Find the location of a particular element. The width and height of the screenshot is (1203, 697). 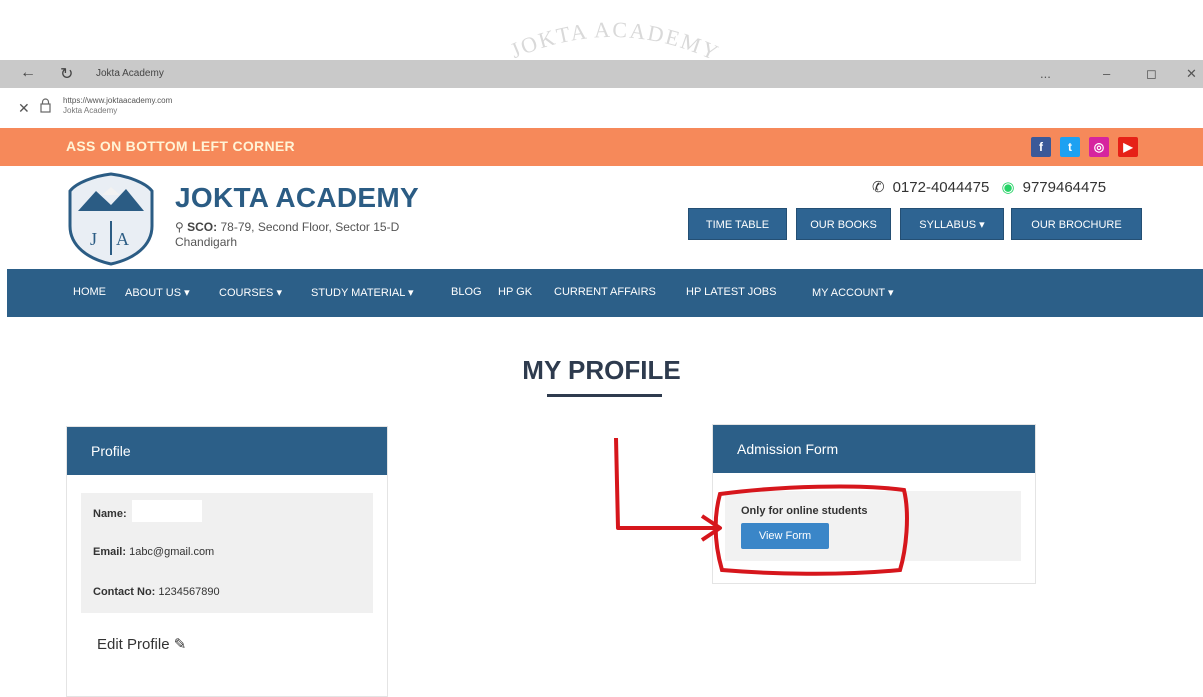

nav-home: HOME is located at coordinates (89, 292).